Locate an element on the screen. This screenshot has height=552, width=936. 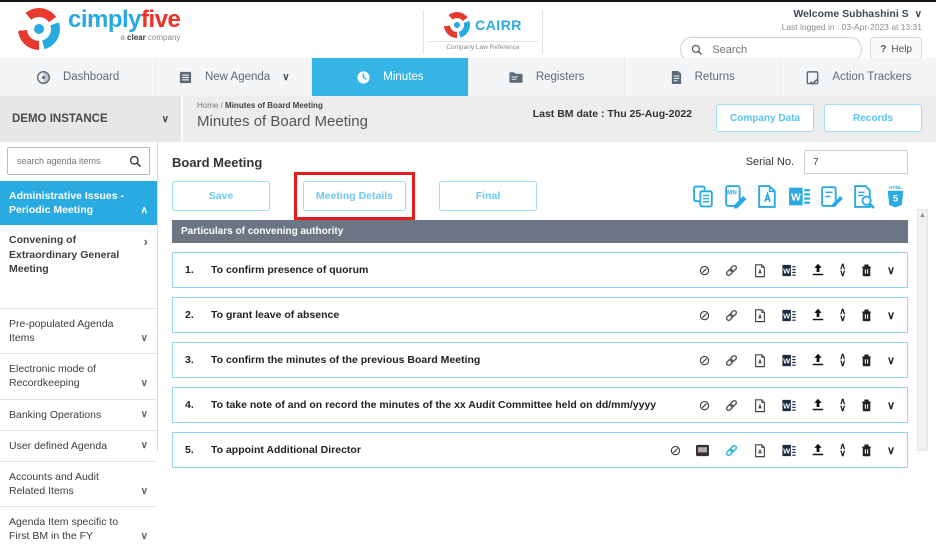
save-button: Save is located at coordinates (221, 196).